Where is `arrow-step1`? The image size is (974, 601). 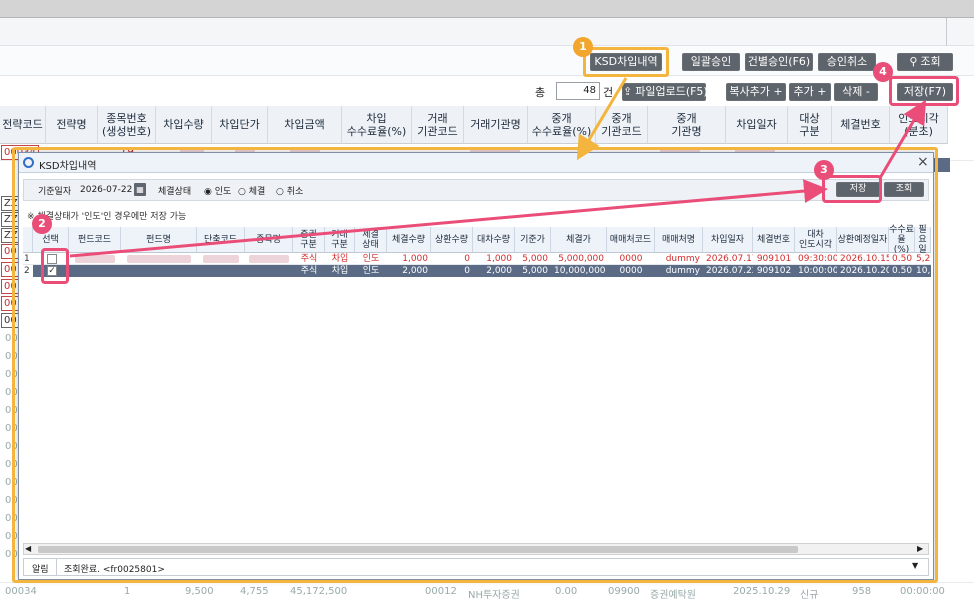 arrow-step1 is located at coordinates (602, 119).